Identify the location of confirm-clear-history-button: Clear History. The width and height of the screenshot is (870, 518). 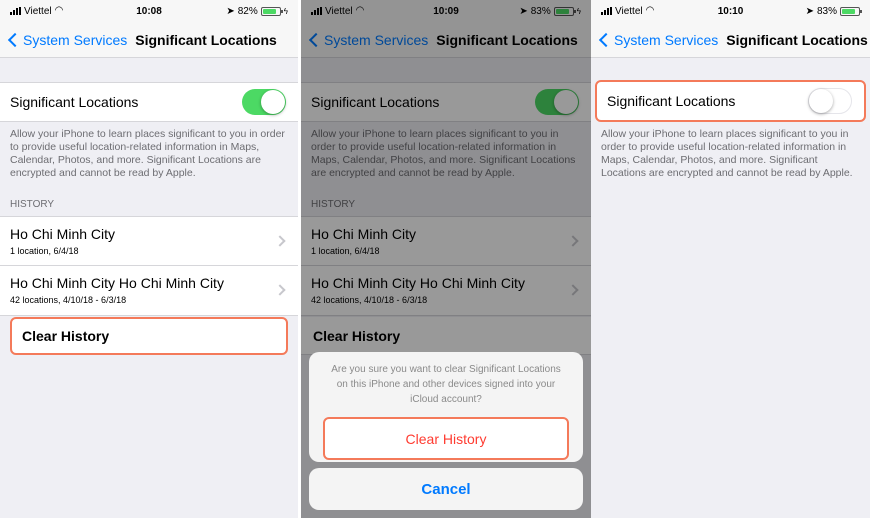
(446, 438).